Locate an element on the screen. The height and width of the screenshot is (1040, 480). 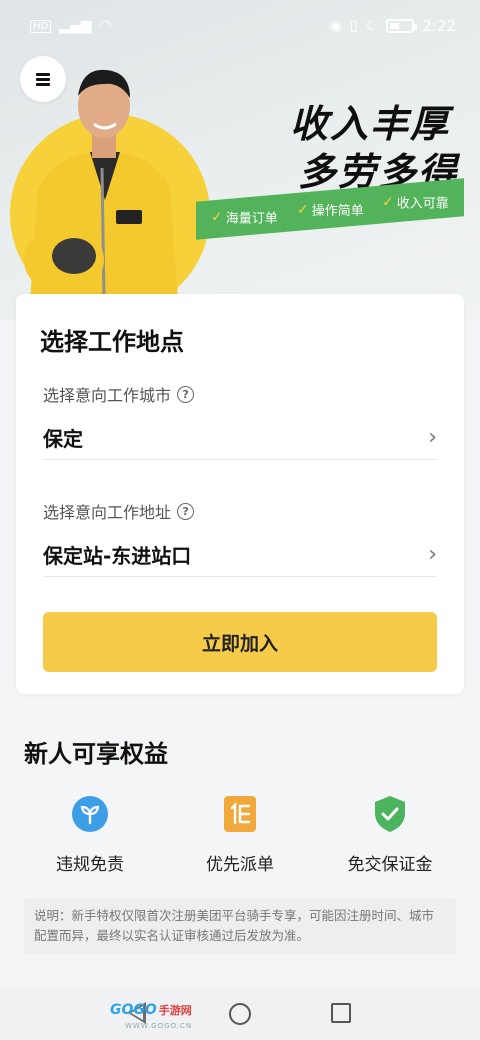
watermark-logo: GOGO 手游网 is located at coordinates (151, 1010).